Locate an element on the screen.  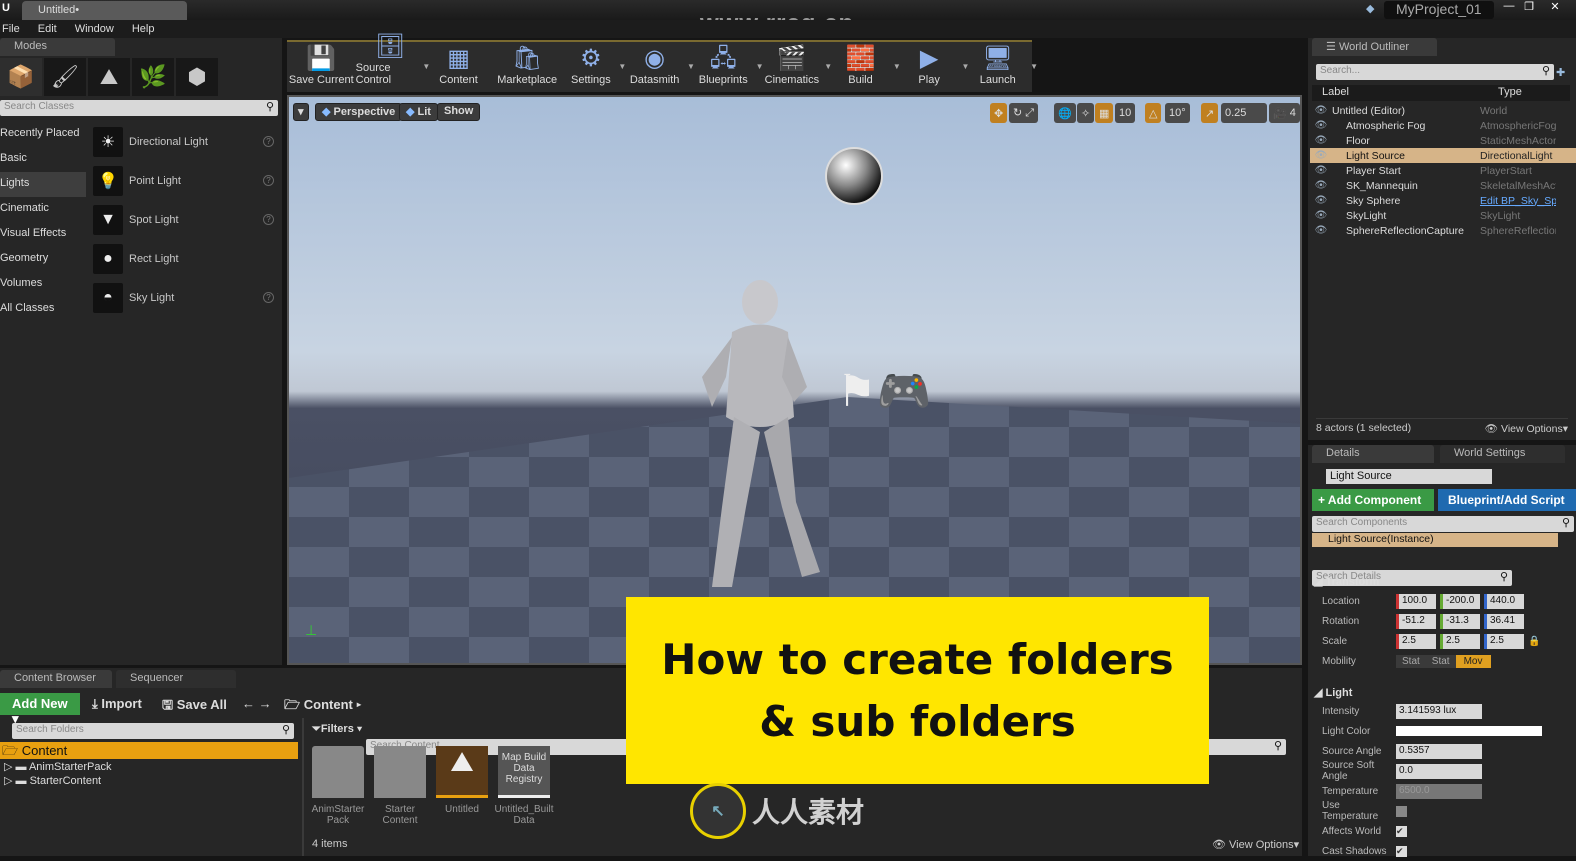
category-recently-placed: Recently Placed is located at coordinates (43, 134).